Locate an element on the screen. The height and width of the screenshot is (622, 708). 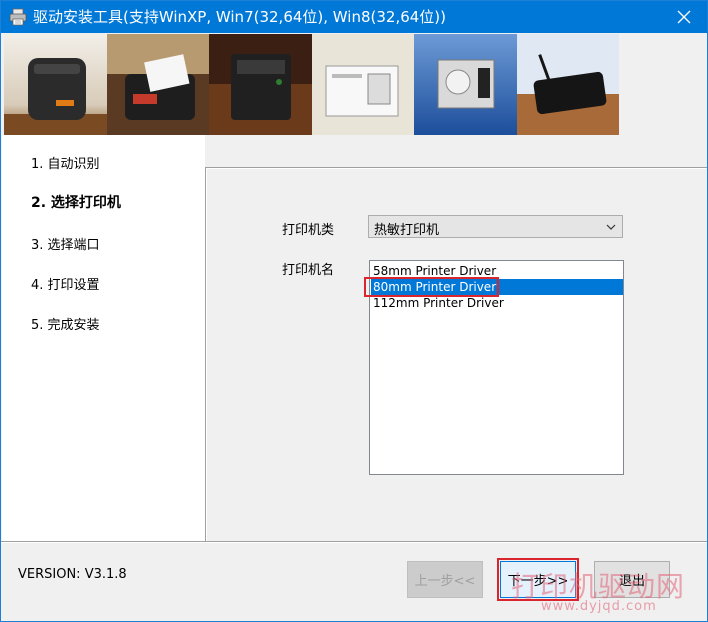
step-auto-detect: 1. 自动识别 is located at coordinates (65, 164).